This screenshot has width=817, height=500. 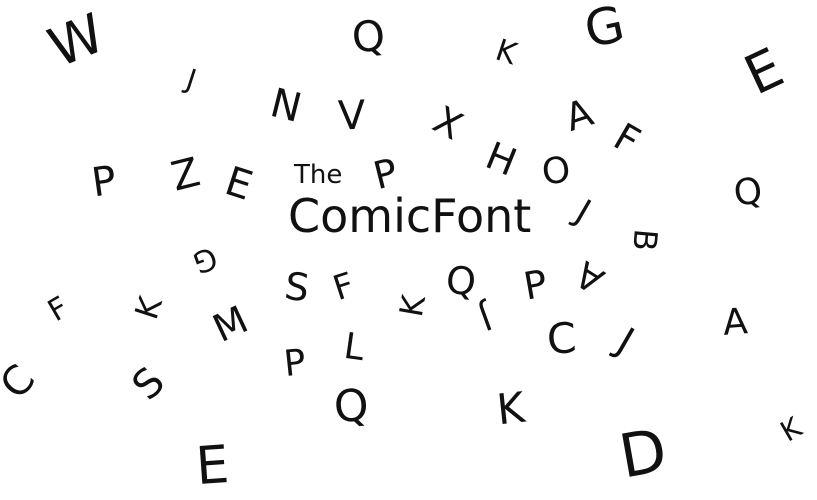 What do you see at coordinates (318, 175) in the screenshot?
I see `title-prefix: The` at bounding box center [318, 175].